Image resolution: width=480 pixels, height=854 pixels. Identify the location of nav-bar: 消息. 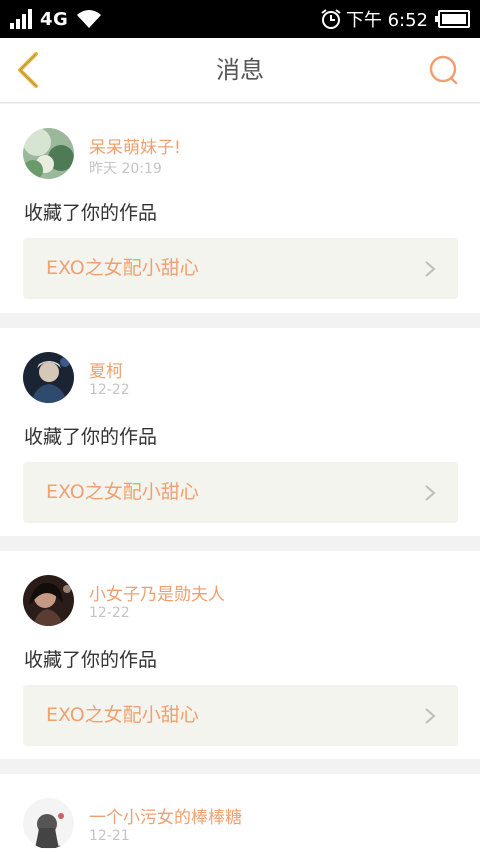
(240, 70).